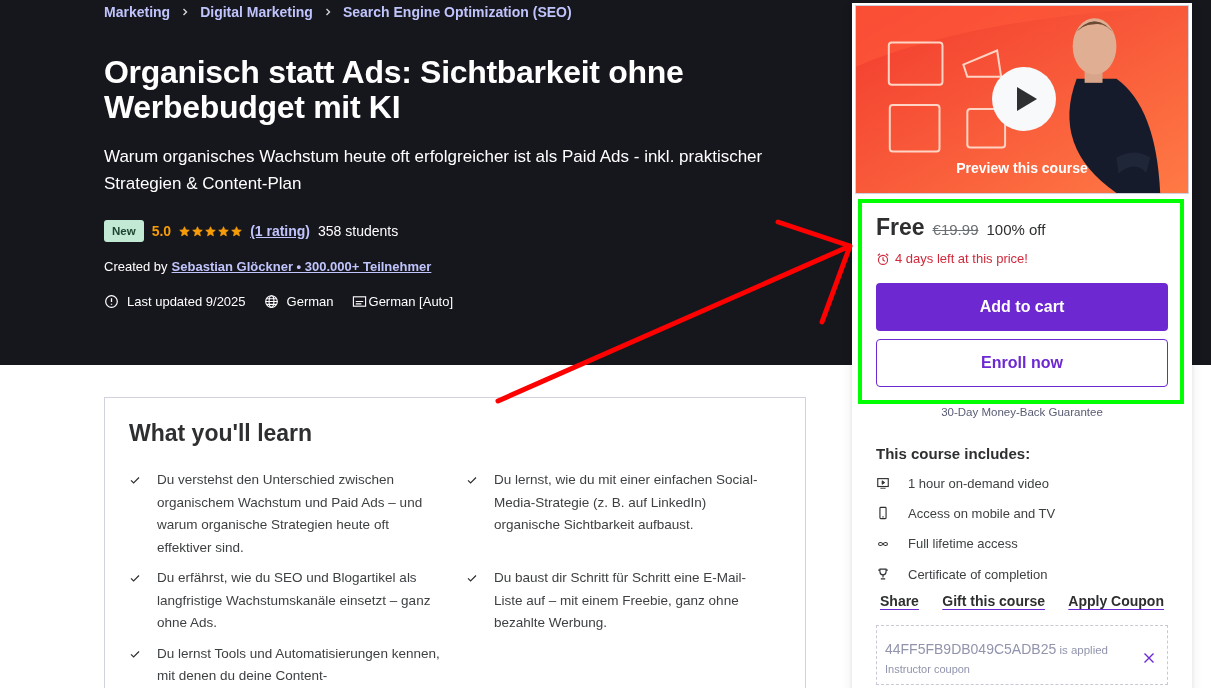 This screenshot has height=688, width=1211. I want to click on learn-heading: What you'll learn, so click(221, 433).